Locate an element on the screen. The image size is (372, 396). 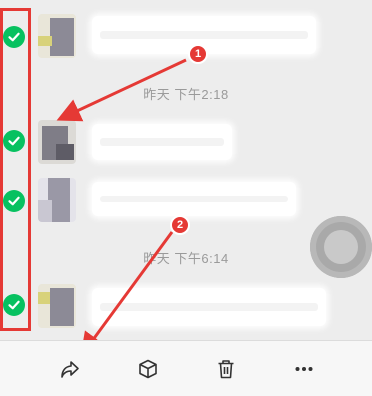
forward-button is located at coordinates (70, 369).